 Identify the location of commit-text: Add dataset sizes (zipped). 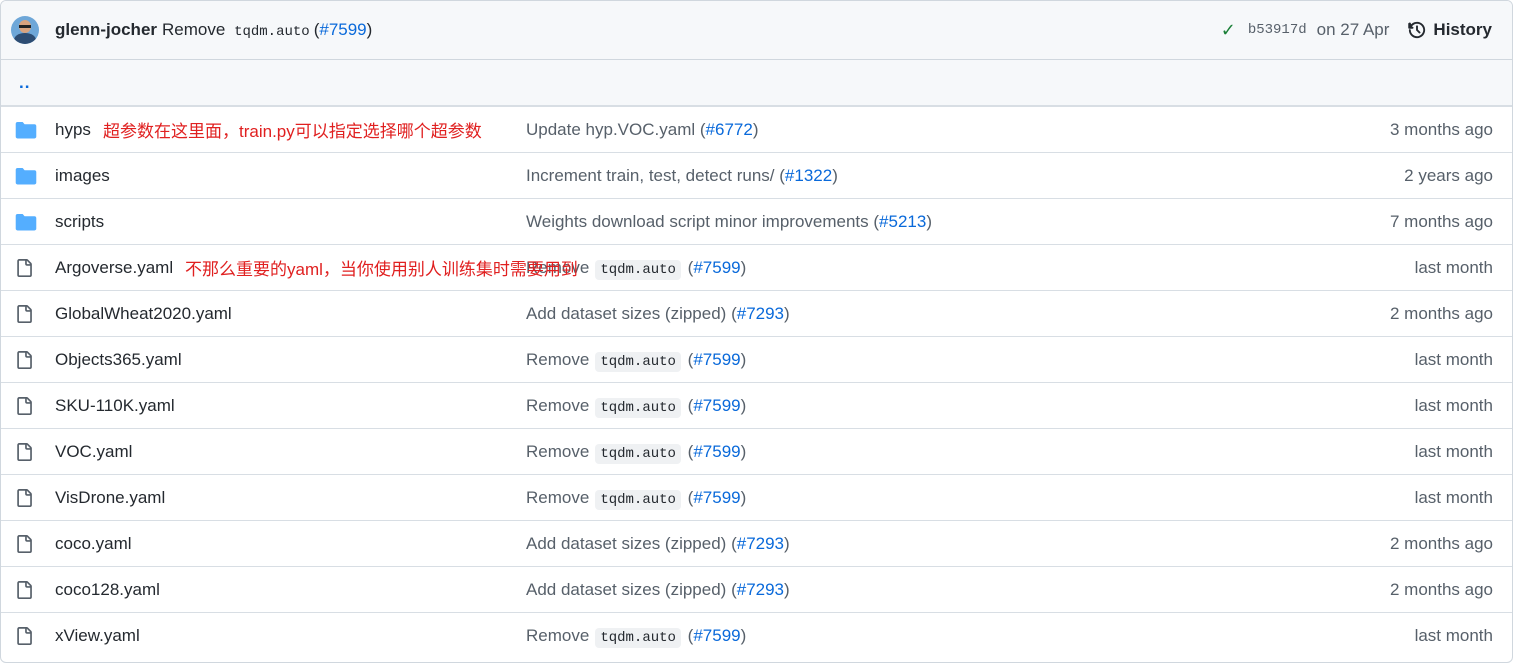
(626, 589).